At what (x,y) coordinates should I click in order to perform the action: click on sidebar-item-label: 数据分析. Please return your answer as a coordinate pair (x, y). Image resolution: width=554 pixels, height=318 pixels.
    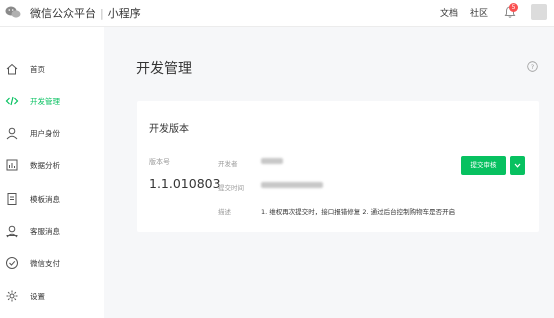
    Looking at the image, I should click on (45, 165).